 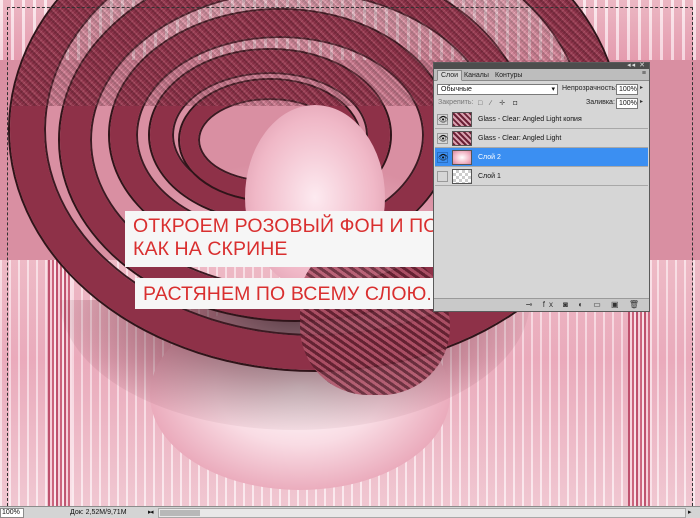 I want to click on layer-row: 👁 Glass - Clear: Angled Light копия, so click(x=541, y=119).